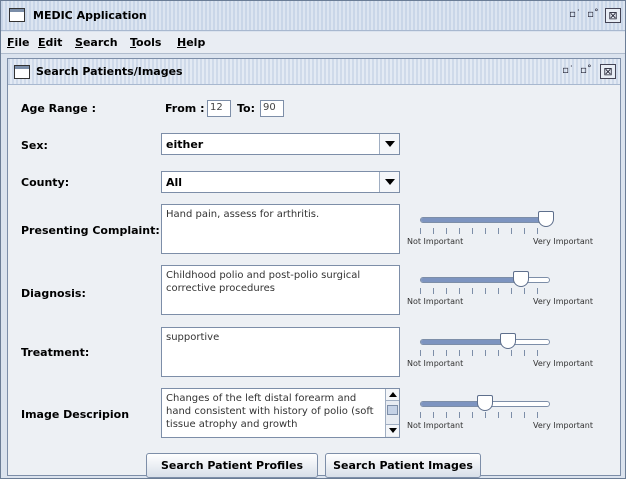  What do you see at coordinates (568, 71) in the screenshot?
I see `frame-minimize-icon: ▫˙` at bounding box center [568, 71].